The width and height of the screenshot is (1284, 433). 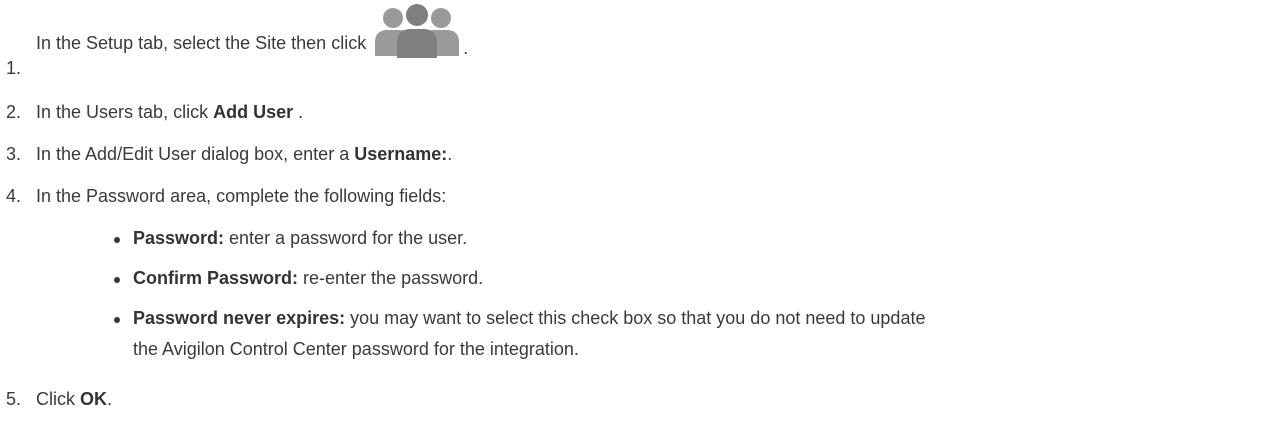 I want to click on step-text-end: ., so click(x=466, y=48).